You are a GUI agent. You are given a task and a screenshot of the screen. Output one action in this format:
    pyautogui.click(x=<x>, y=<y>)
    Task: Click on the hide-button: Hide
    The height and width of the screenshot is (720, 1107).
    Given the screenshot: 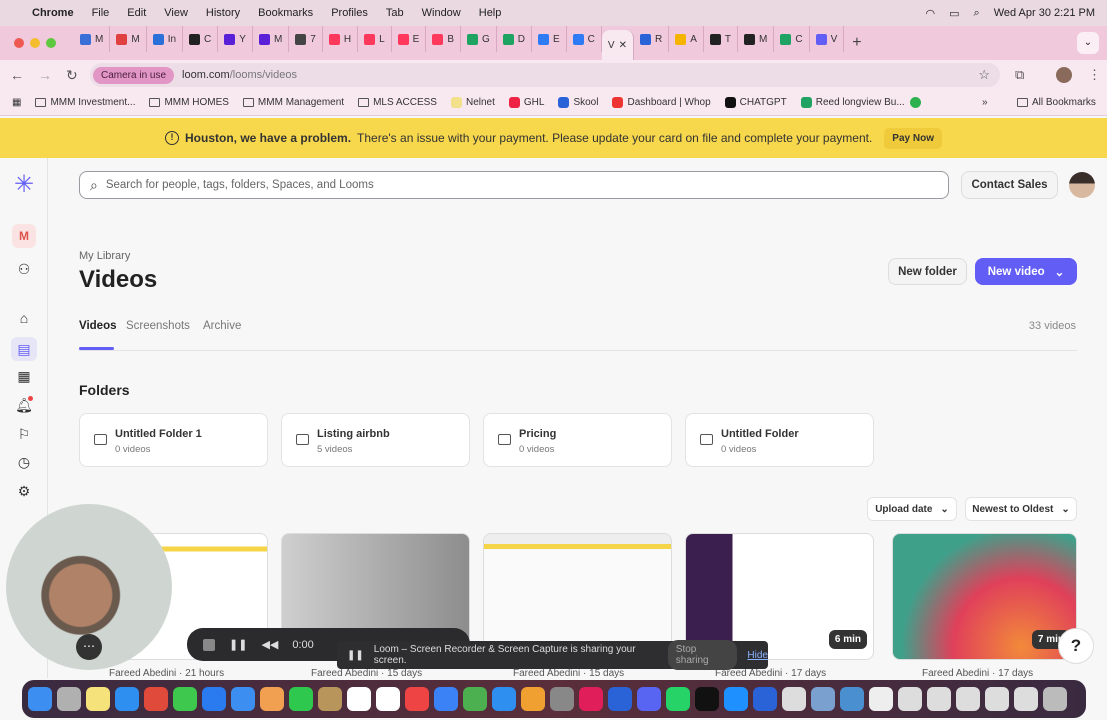 What is the action you would take?
    pyautogui.click(x=757, y=655)
    